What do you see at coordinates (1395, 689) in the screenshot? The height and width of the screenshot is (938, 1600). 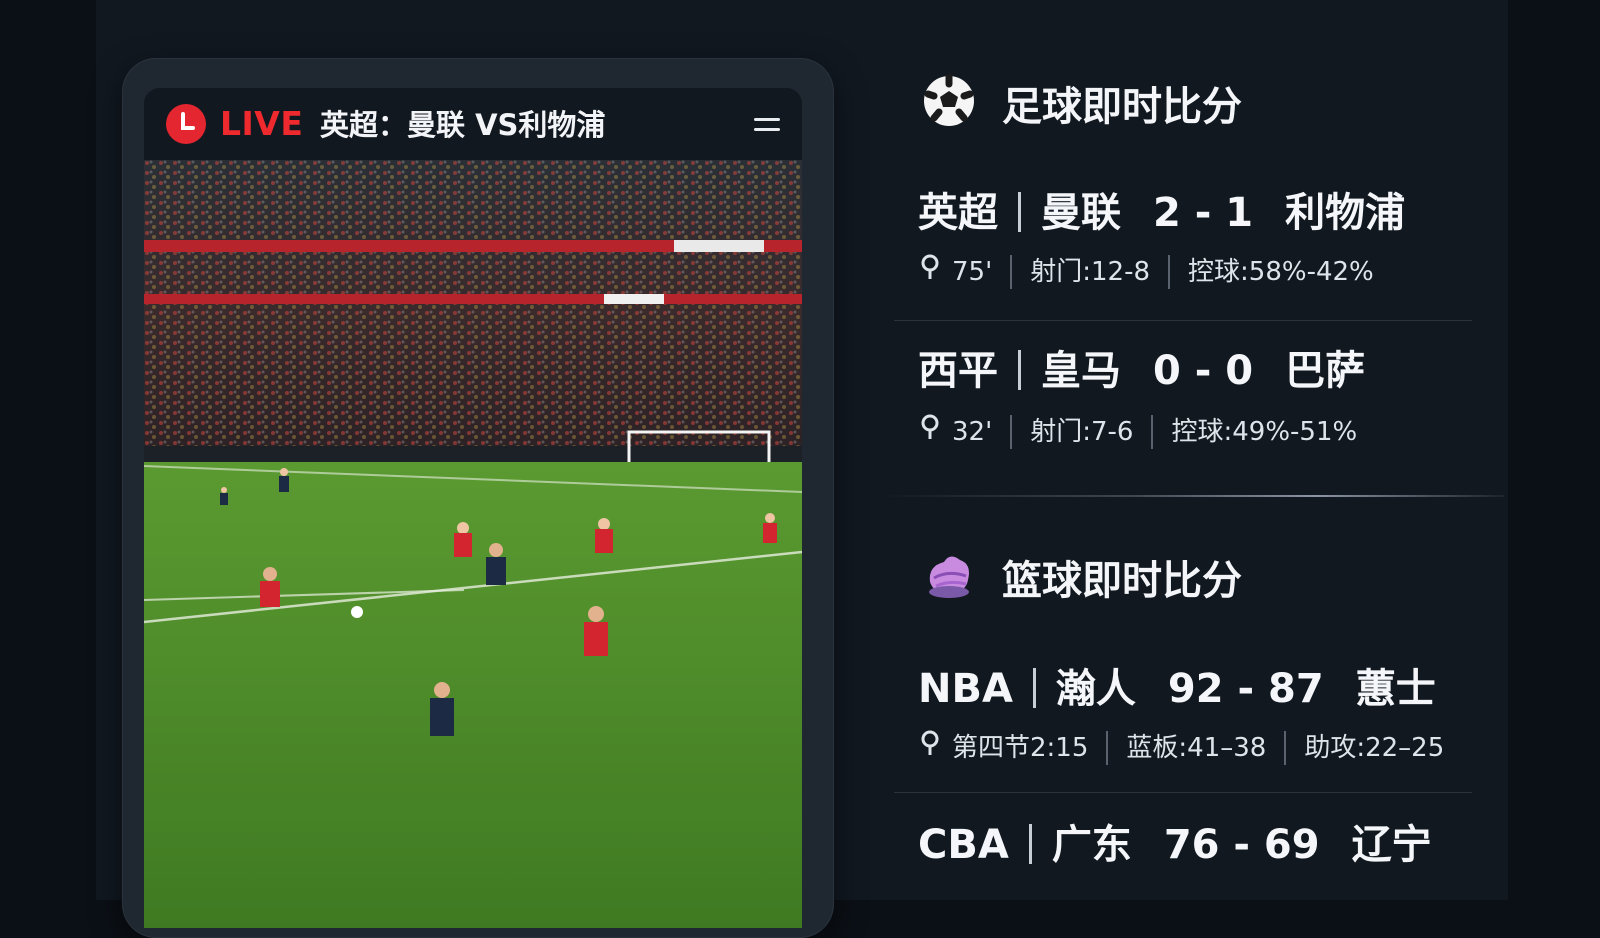 I see `away-team: 蕙士` at bounding box center [1395, 689].